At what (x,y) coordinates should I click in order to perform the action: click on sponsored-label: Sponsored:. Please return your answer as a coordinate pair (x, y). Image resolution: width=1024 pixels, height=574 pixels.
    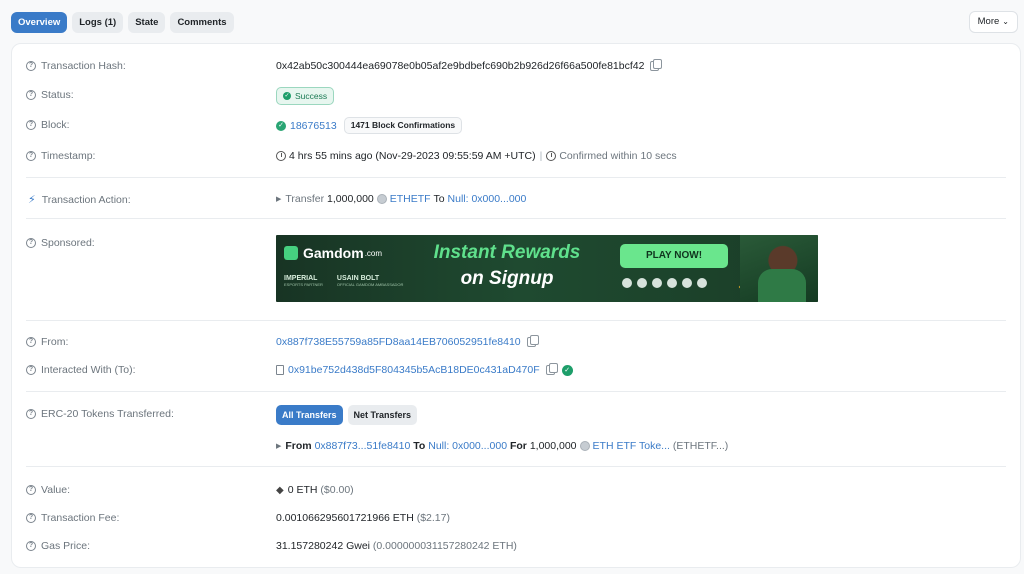
    Looking at the image, I should click on (68, 243).